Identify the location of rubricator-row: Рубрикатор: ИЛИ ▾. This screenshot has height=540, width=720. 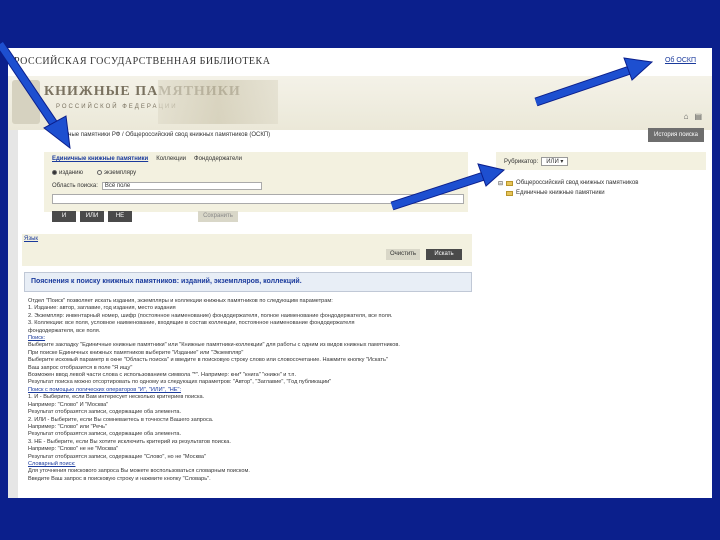
(536, 161).